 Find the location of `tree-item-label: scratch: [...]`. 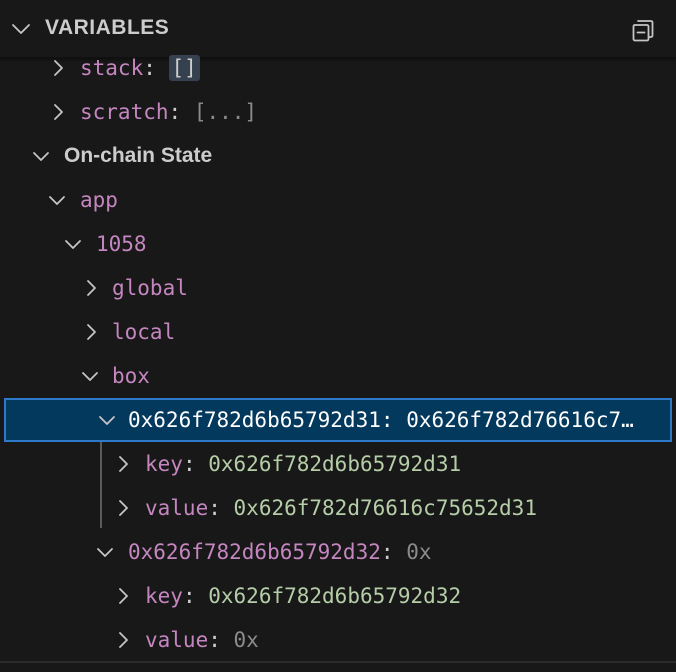

tree-item-label: scratch: [...] is located at coordinates (168, 112).